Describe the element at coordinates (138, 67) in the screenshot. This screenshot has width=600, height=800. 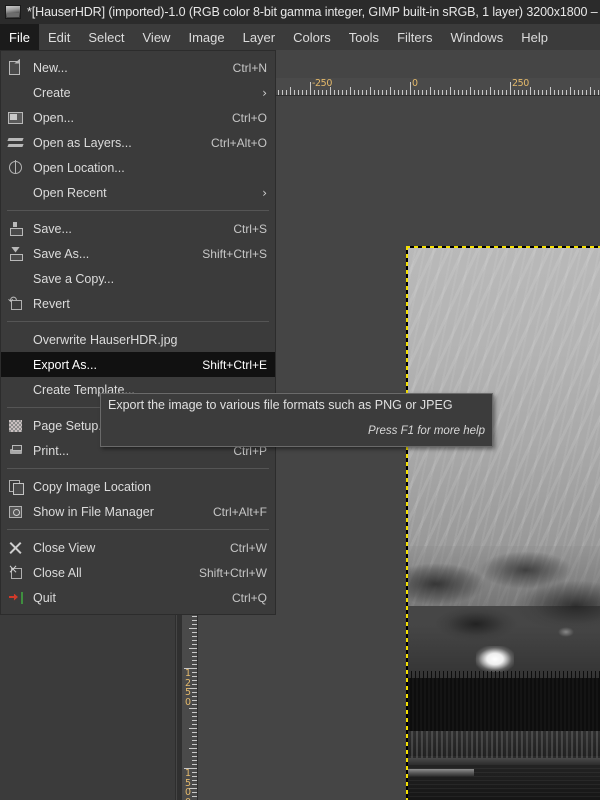
I see `menu-item-new: New... Ctrl+N` at that location.